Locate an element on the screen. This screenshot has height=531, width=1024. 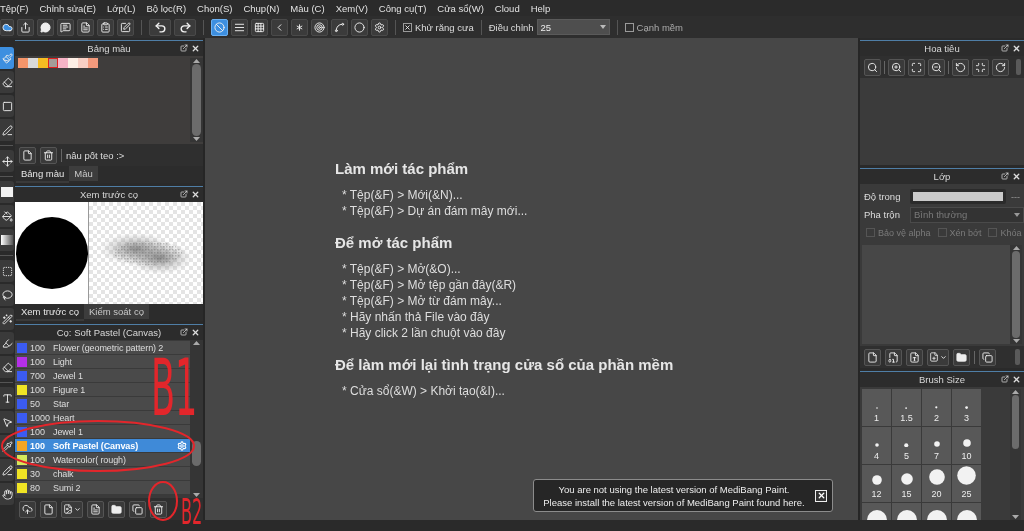
brush-list-item: 80 Sumi 2 is located at coordinates (102, 488).